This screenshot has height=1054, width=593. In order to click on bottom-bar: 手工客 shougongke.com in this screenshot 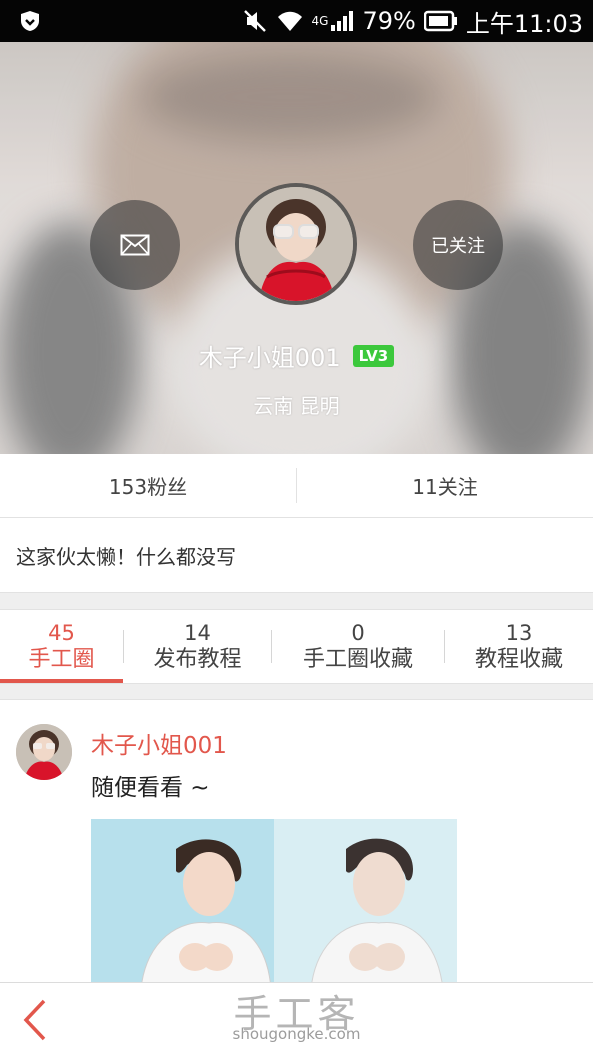, I will do `click(296, 1018)`.